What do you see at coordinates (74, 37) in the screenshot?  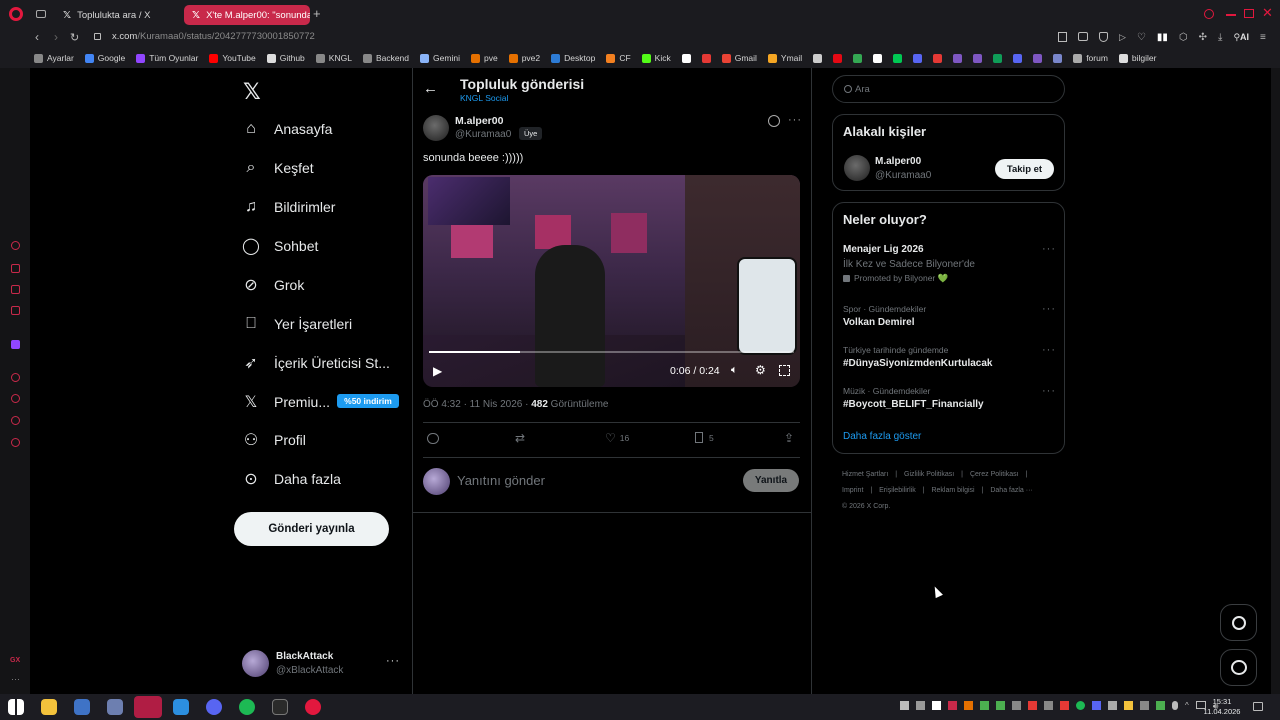 I see `reload-button: ↻` at bounding box center [74, 37].